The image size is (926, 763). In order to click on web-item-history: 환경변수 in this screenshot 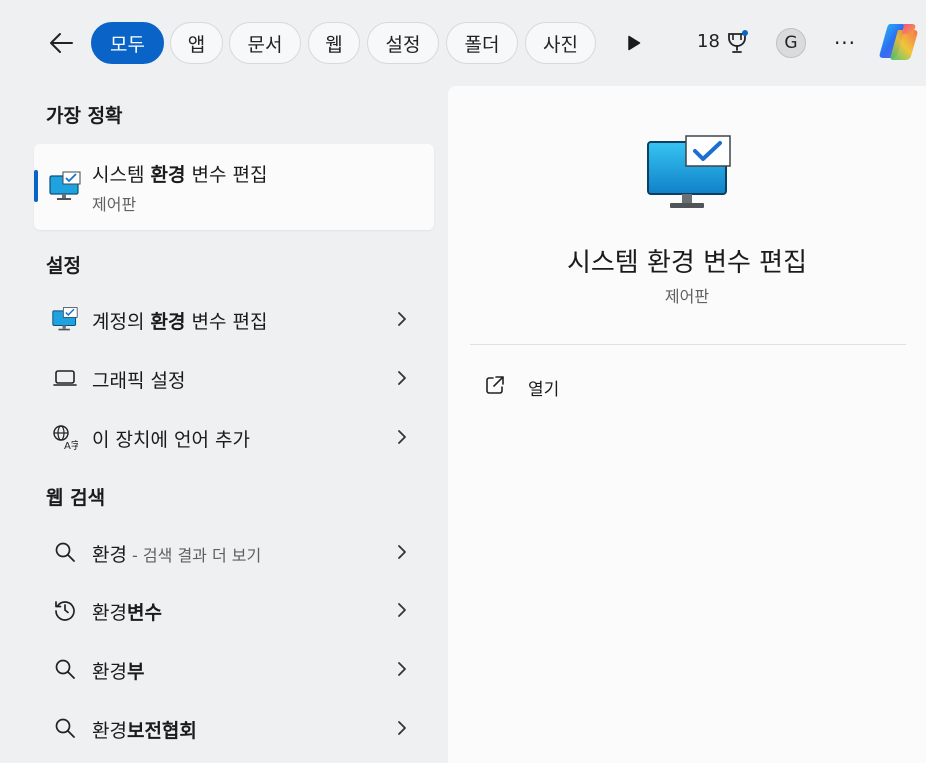, I will do `click(234, 610)`.